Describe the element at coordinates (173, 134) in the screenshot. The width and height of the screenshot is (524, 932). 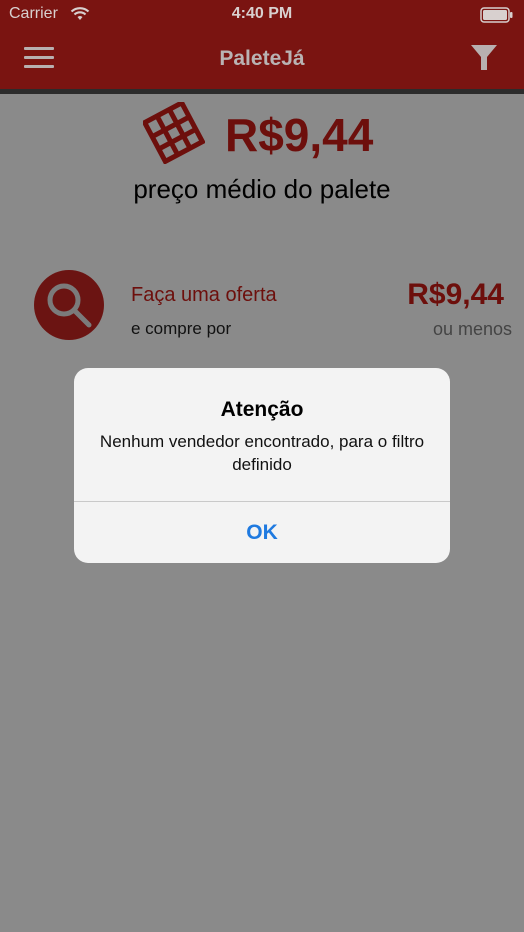
I see `pallet-icon` at that location.